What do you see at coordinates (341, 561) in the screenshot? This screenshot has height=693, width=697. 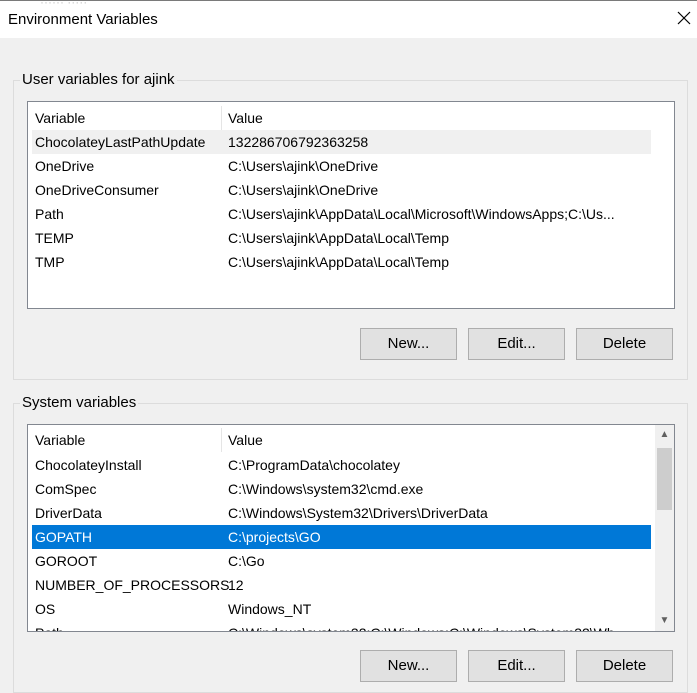 I see `table-row: GOROOT C:\Go` at bounding box center [341, 561].